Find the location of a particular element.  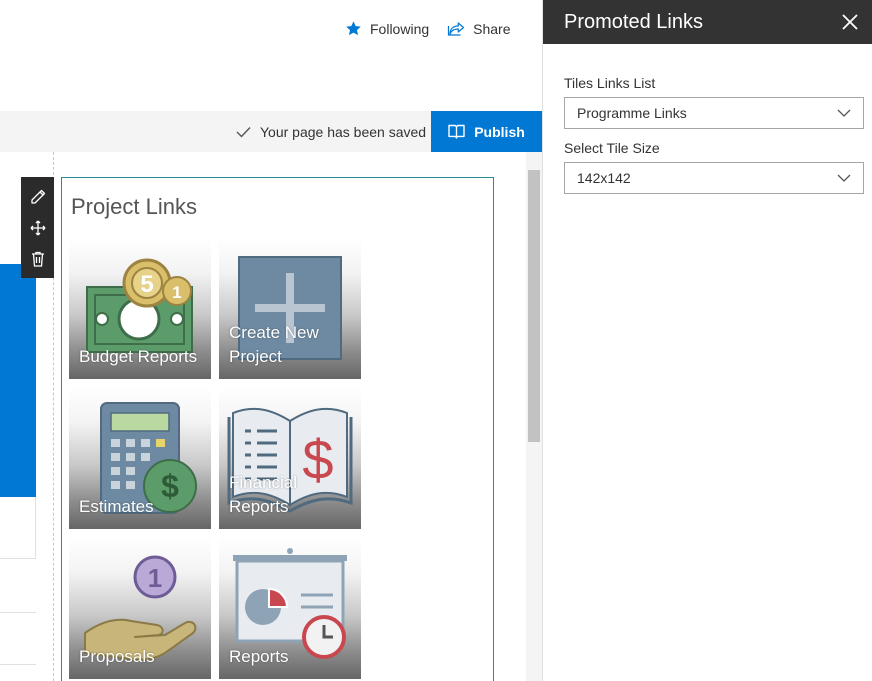

saved-status-text: Your page has been saved is located at coordinates (343, 131).